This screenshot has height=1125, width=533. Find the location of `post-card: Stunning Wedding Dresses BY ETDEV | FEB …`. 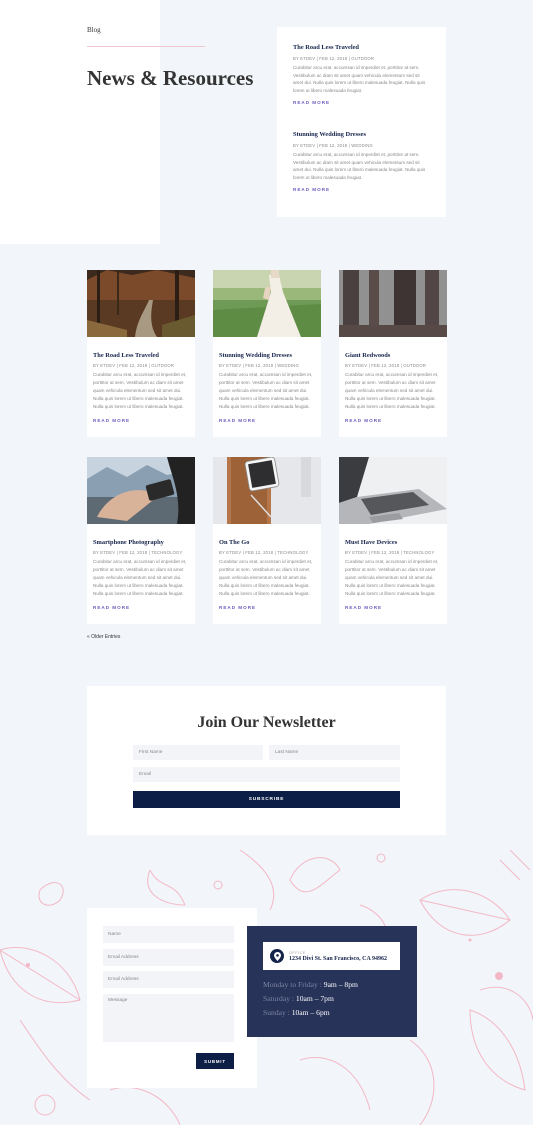

post-card: Stunning Wedding Dresses BY ETDEV | FEB … is located at coordinates (267, 353).